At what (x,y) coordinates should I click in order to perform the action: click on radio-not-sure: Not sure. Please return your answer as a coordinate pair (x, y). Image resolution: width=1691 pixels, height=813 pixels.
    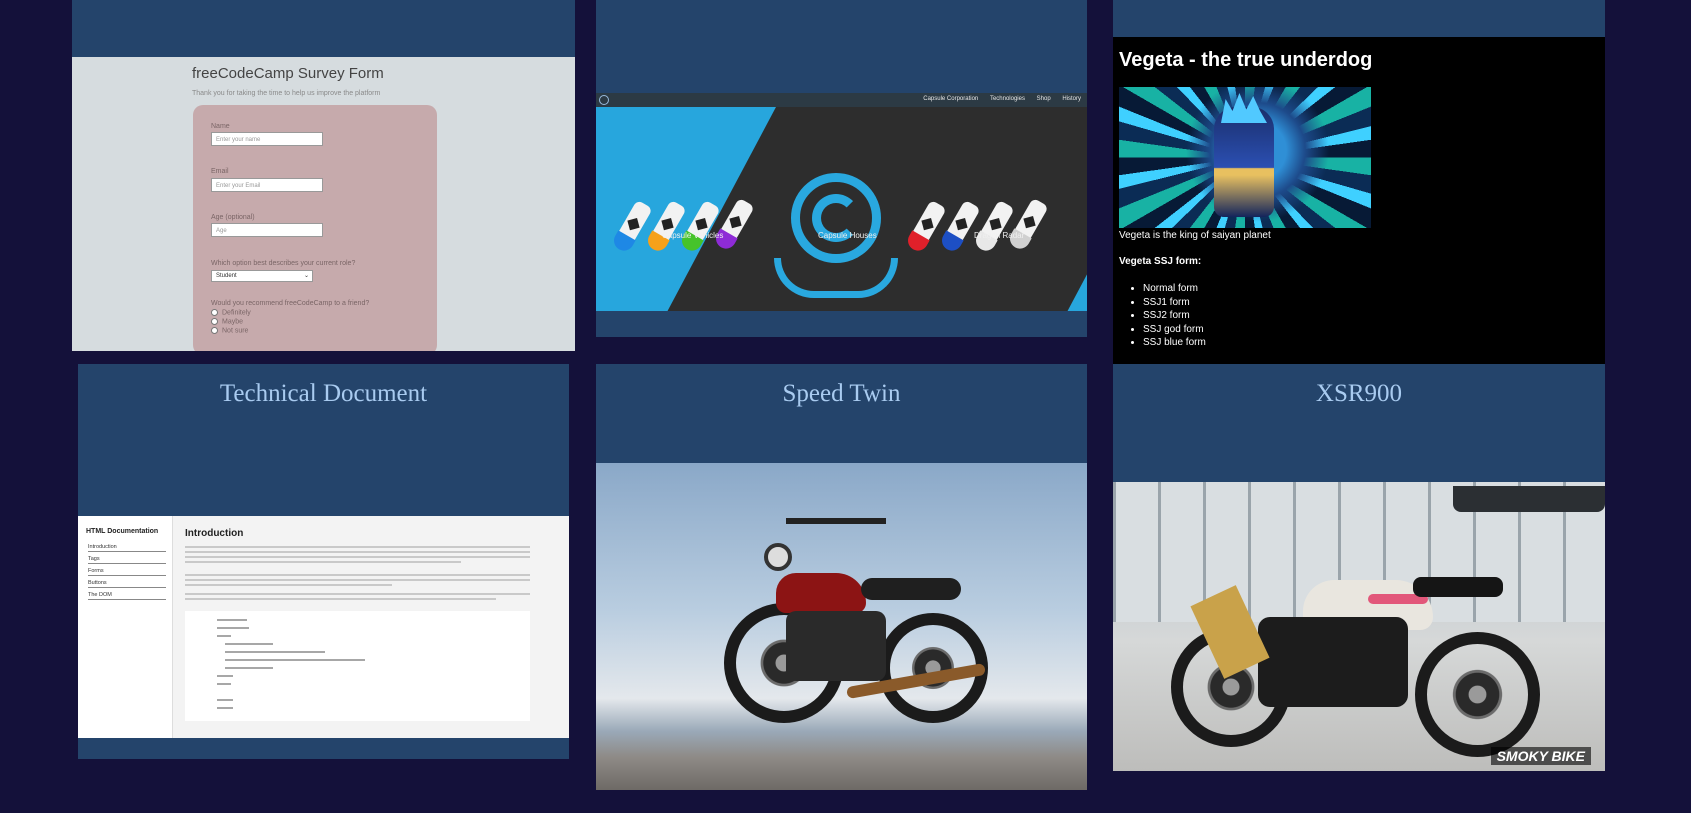
    Looking at the image, I should click on (229, 330).